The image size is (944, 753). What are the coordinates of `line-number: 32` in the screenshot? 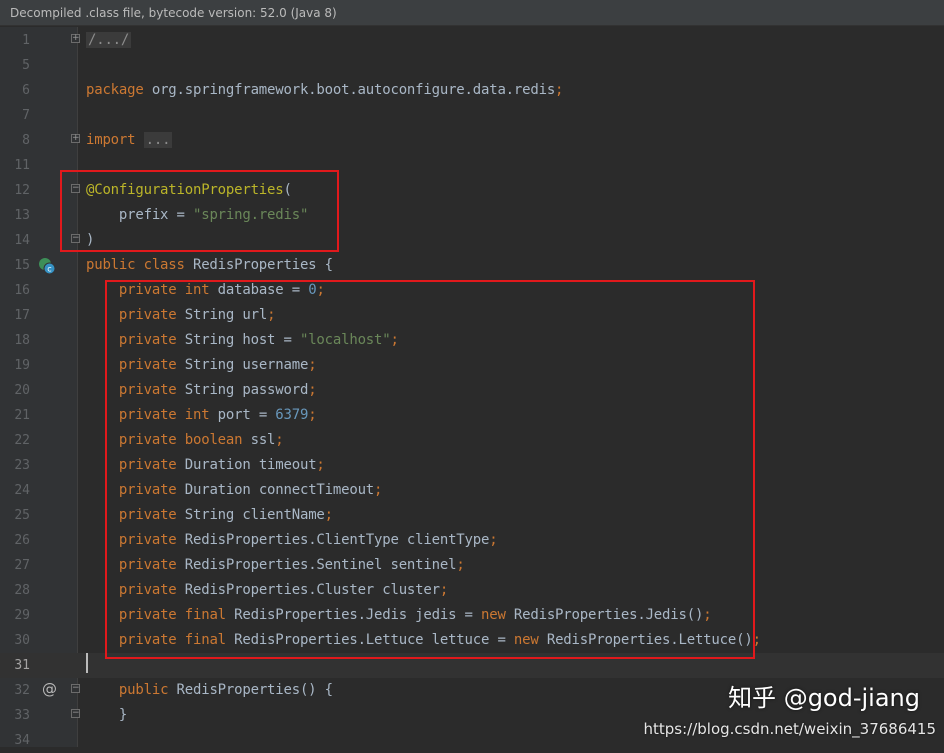 It's located at (22, 690).